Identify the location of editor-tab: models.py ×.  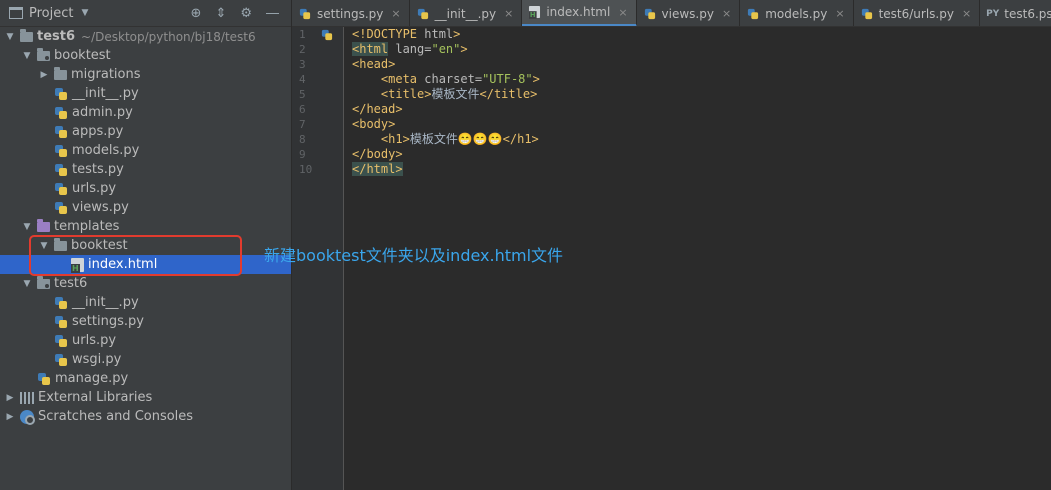
(797, 13).